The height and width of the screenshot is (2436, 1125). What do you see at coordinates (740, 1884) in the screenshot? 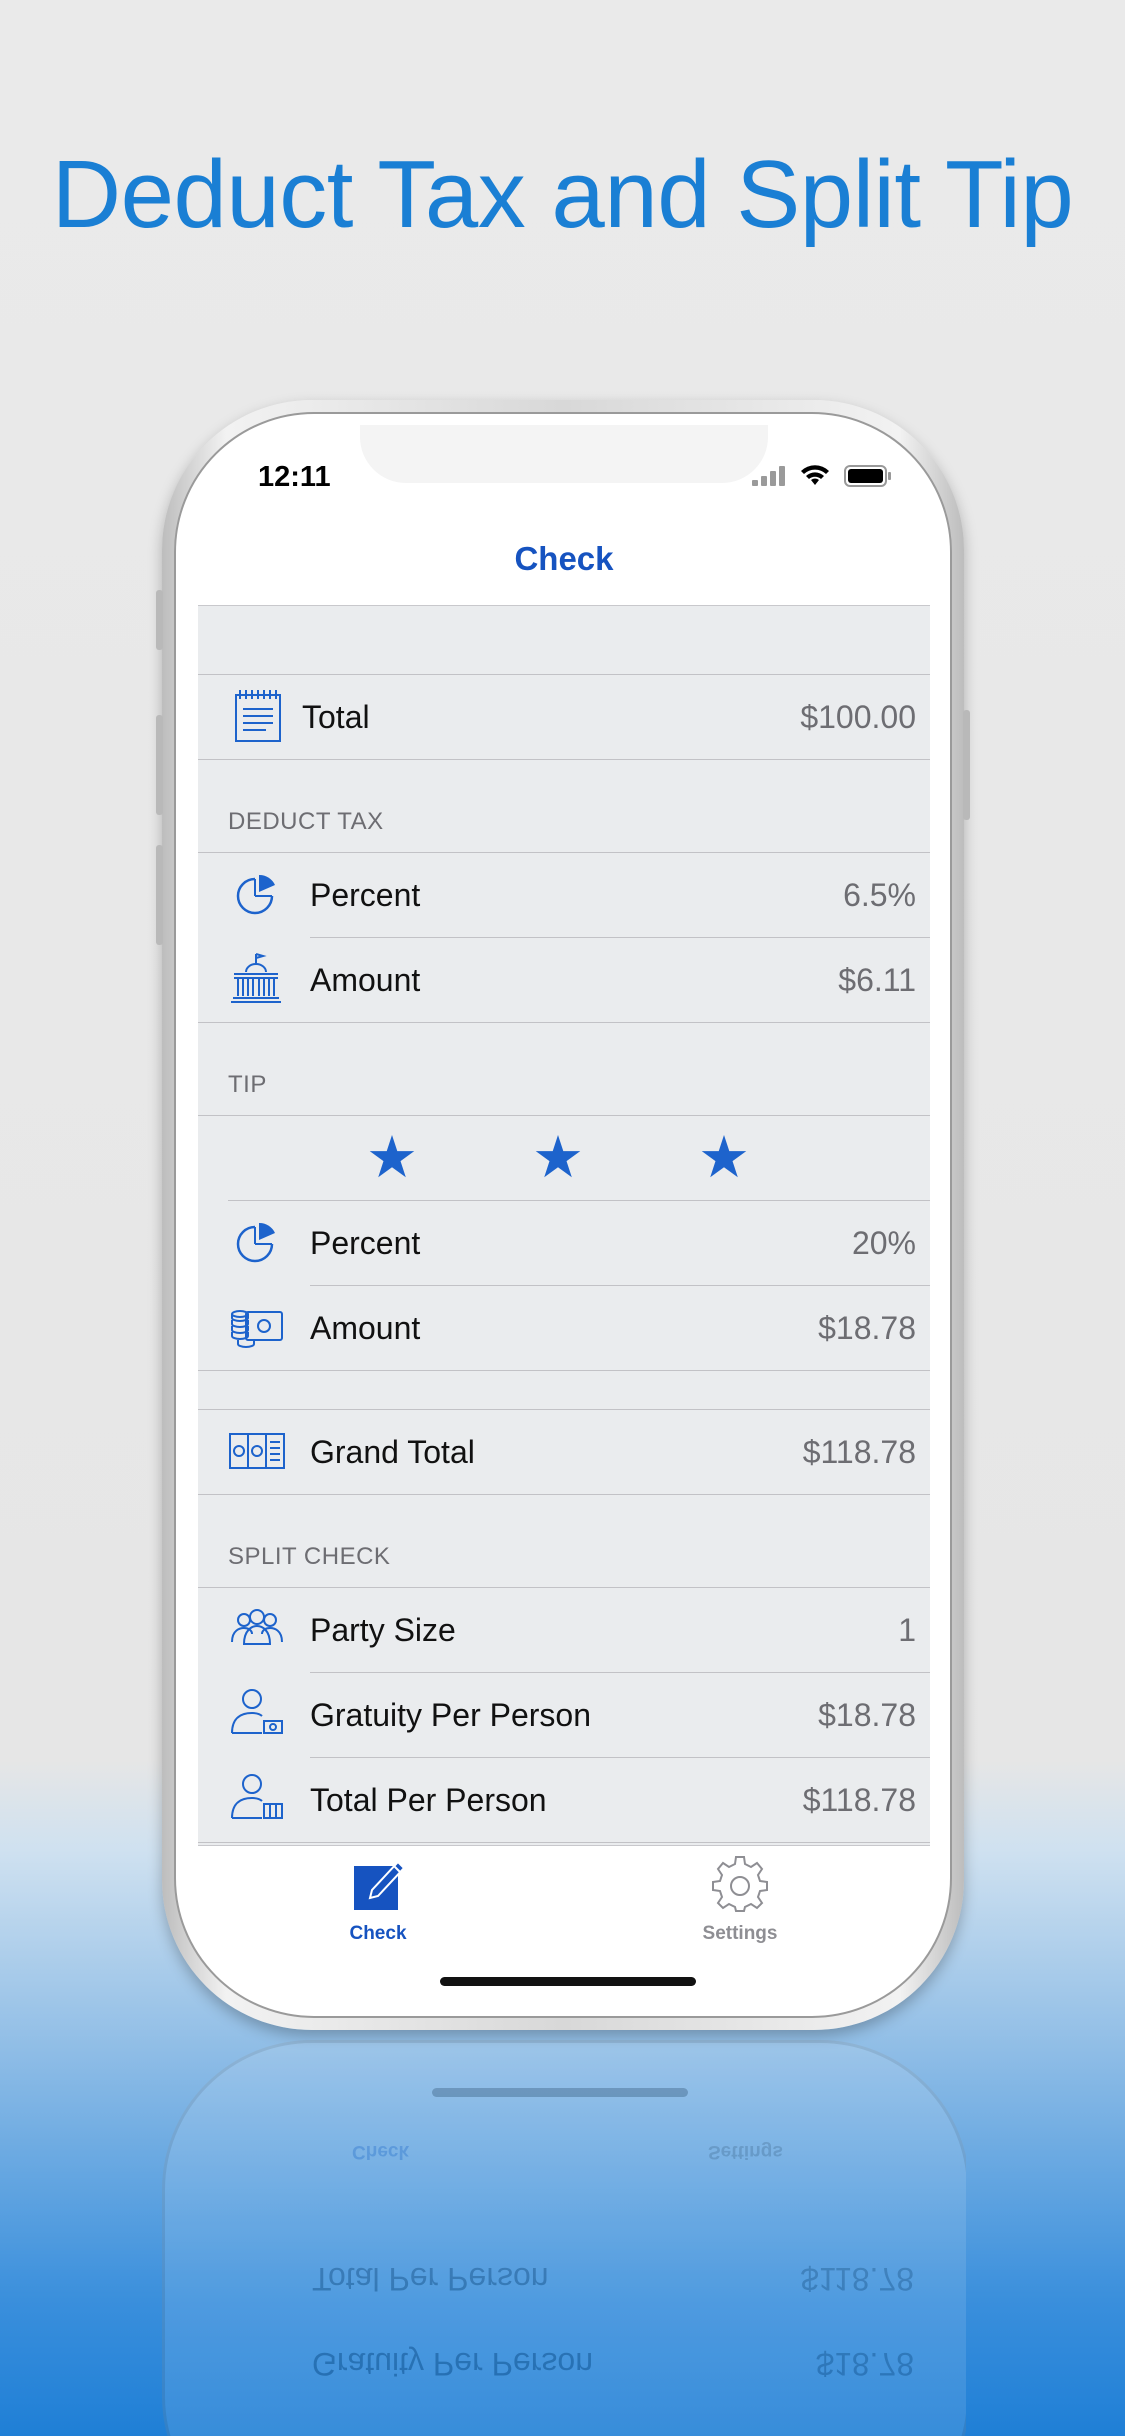
I see `gear-icon` at bounding box center [740, 1884].